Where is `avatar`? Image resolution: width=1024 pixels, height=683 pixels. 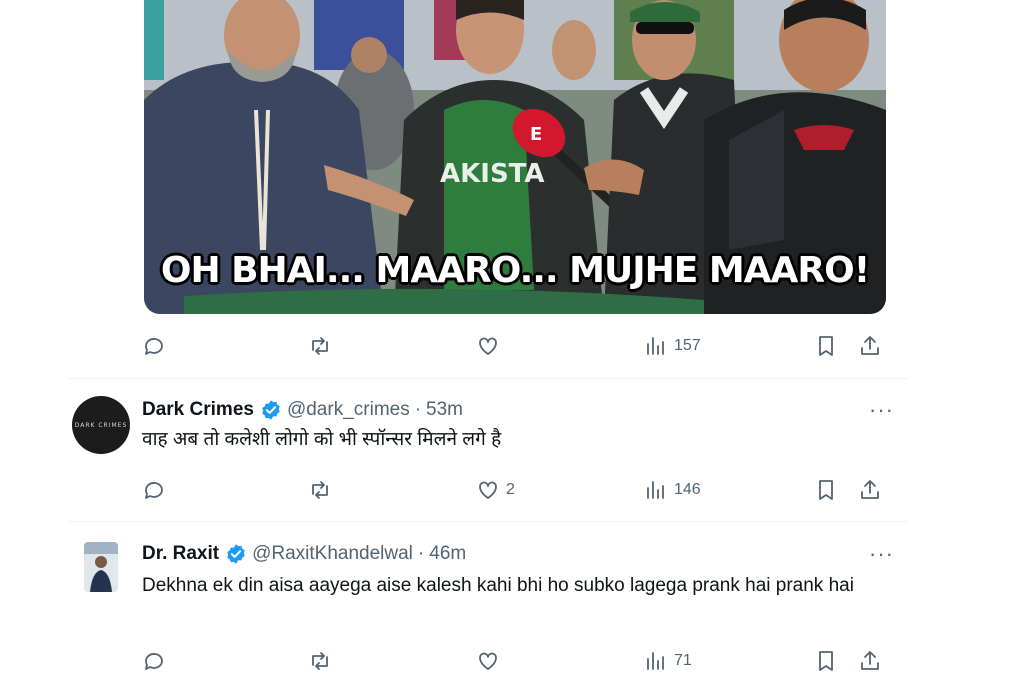 avatar is located at coordinates (101, 567).